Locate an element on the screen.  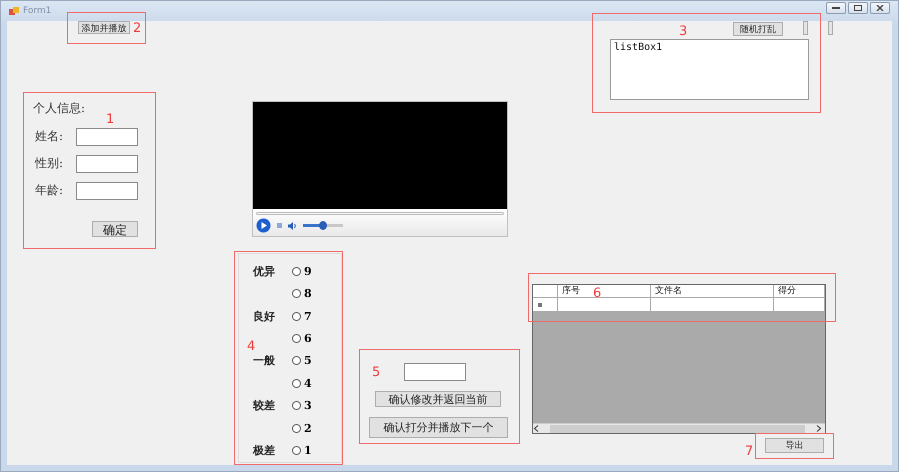
volume-slider is located at coordinates (323, 225).